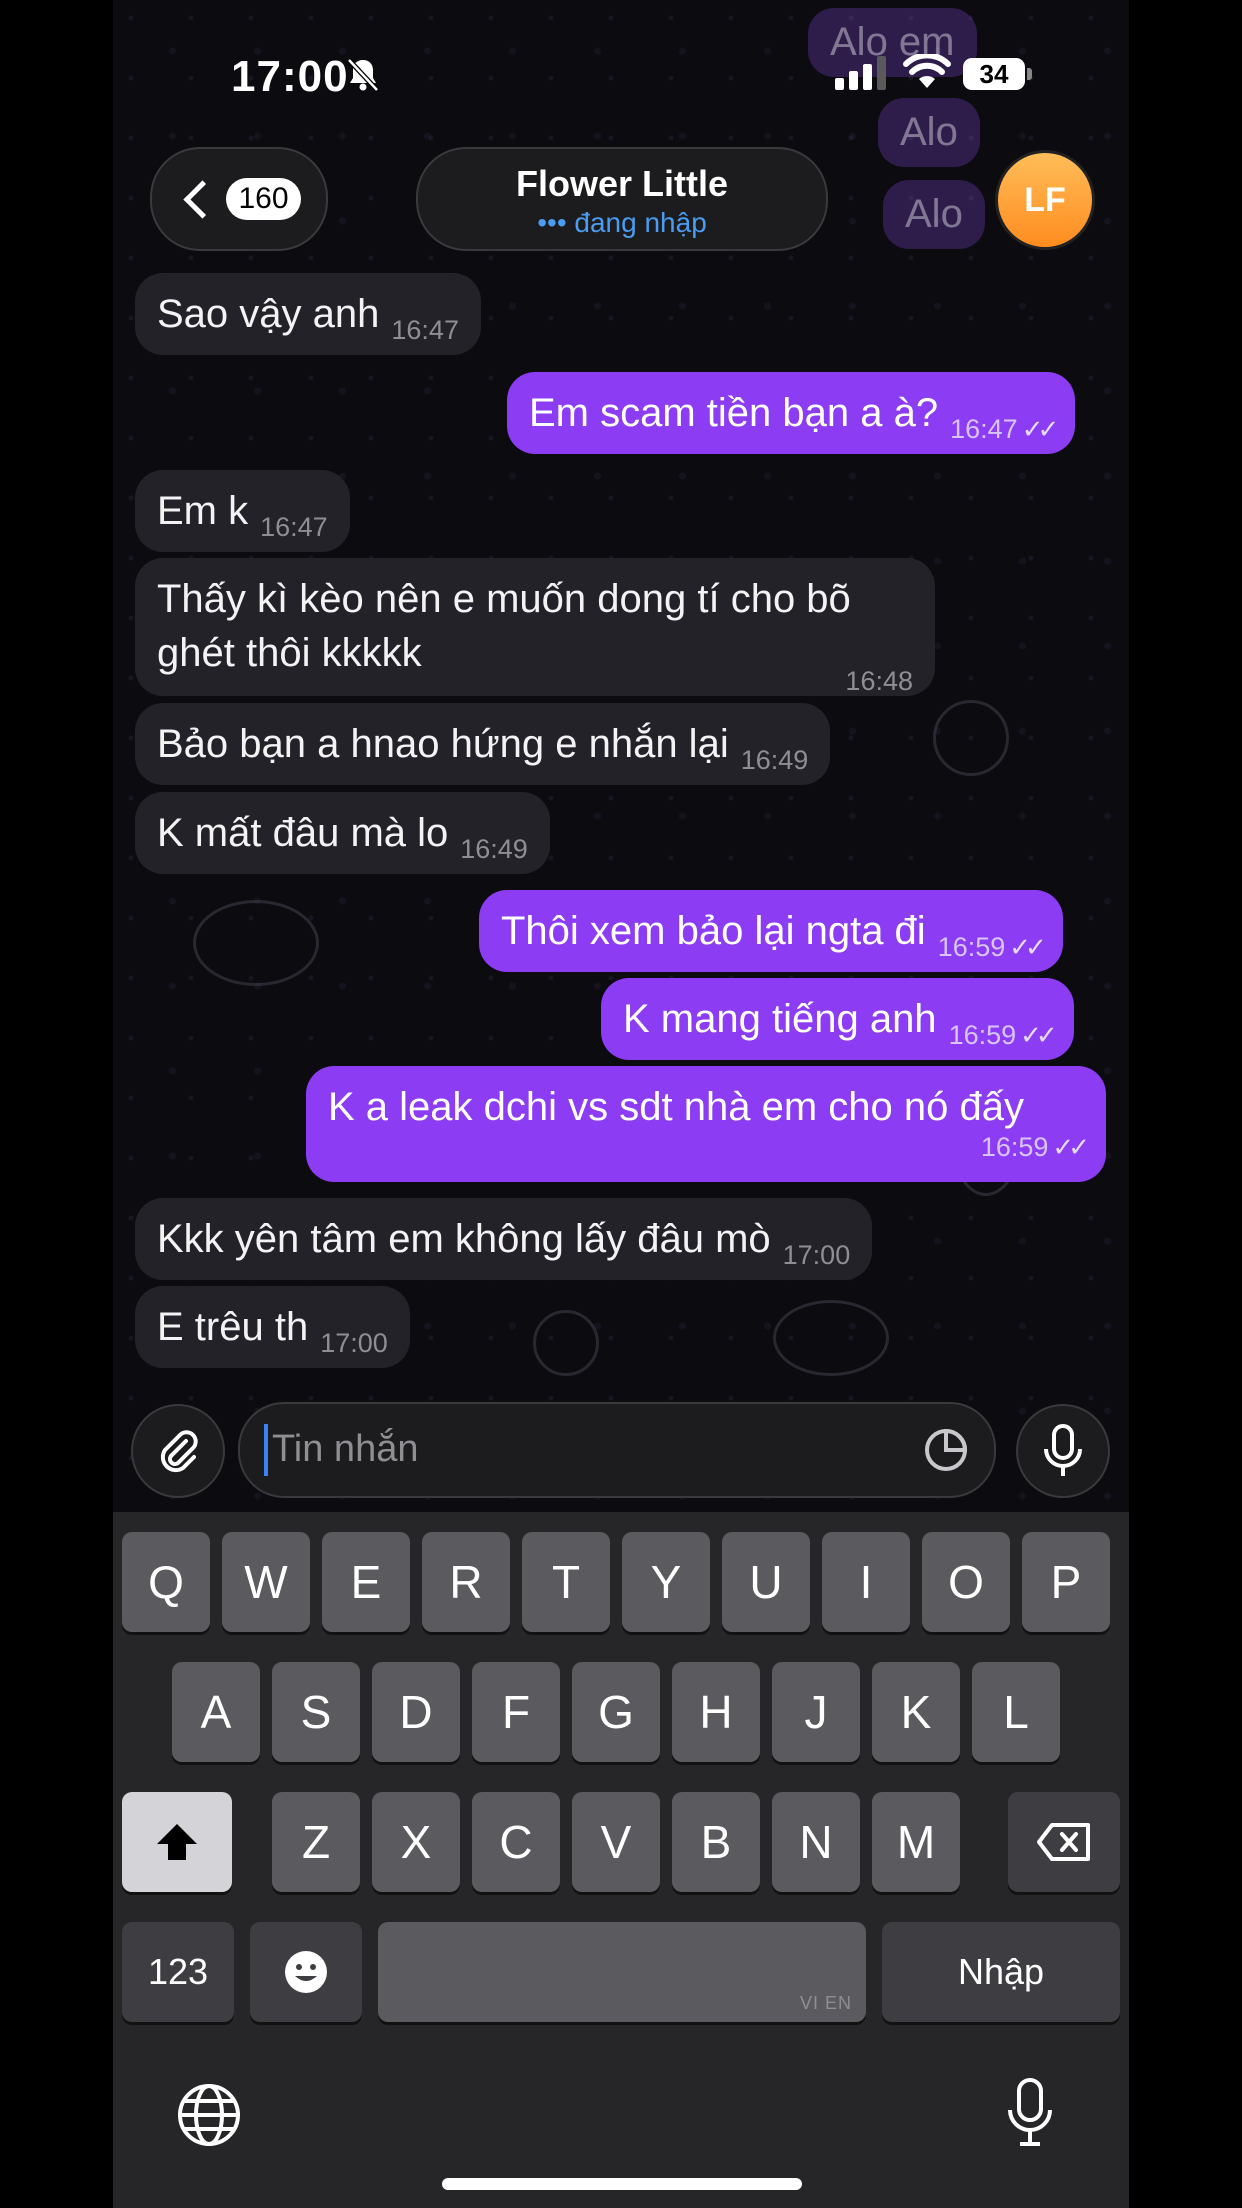 The width and height of the screenshot is (1242, 2208). I want to click on message-text: Bảo bạn a hnao hứng e nhắn lại, so click(443, 744).